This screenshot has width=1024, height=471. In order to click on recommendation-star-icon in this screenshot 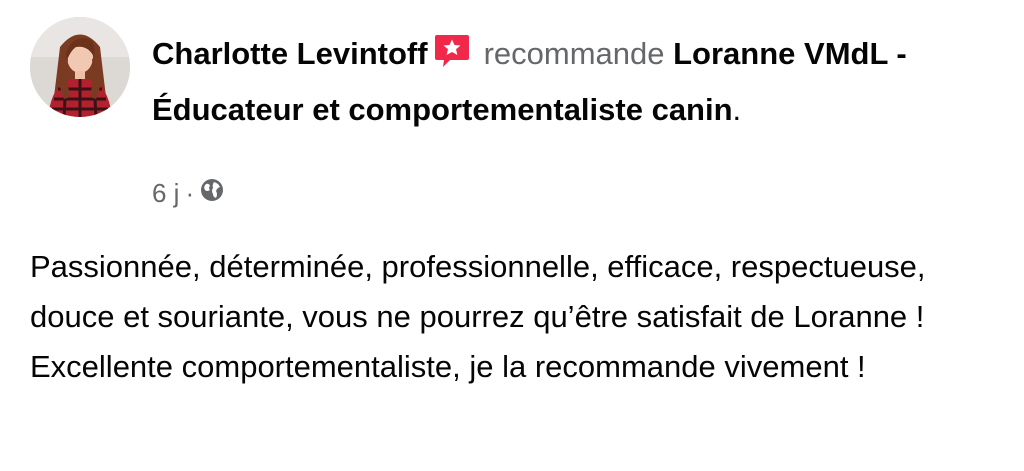, I will do `click(452, 58)`.